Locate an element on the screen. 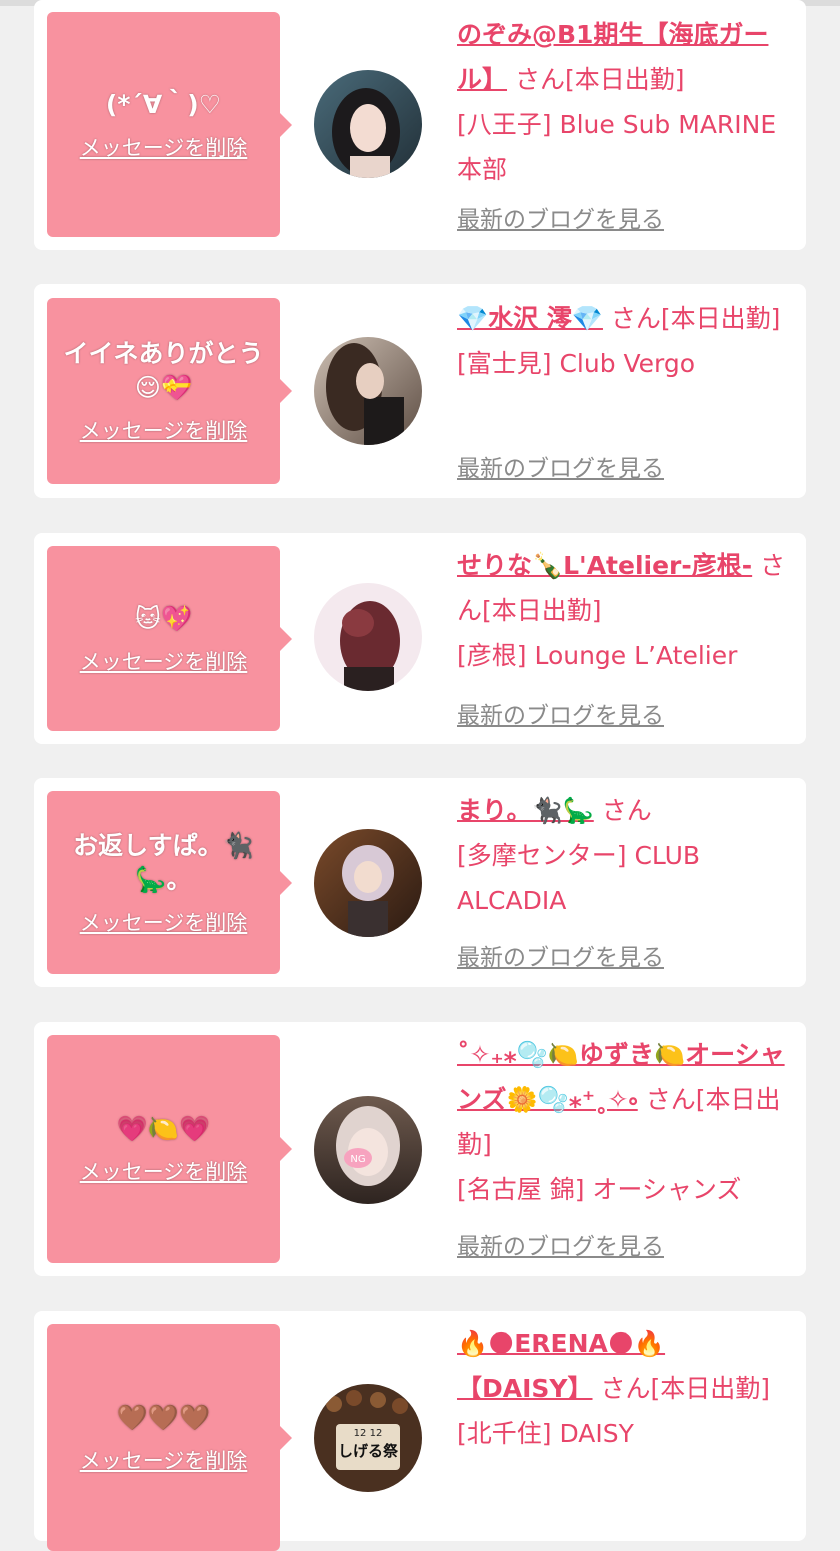  message-card: お返しすぱ。🐈‍⬛🦕。 メッセージを削除 まり。🐈‍⬛🦕 さん [多摩セ is located at coordinates (420, 882).